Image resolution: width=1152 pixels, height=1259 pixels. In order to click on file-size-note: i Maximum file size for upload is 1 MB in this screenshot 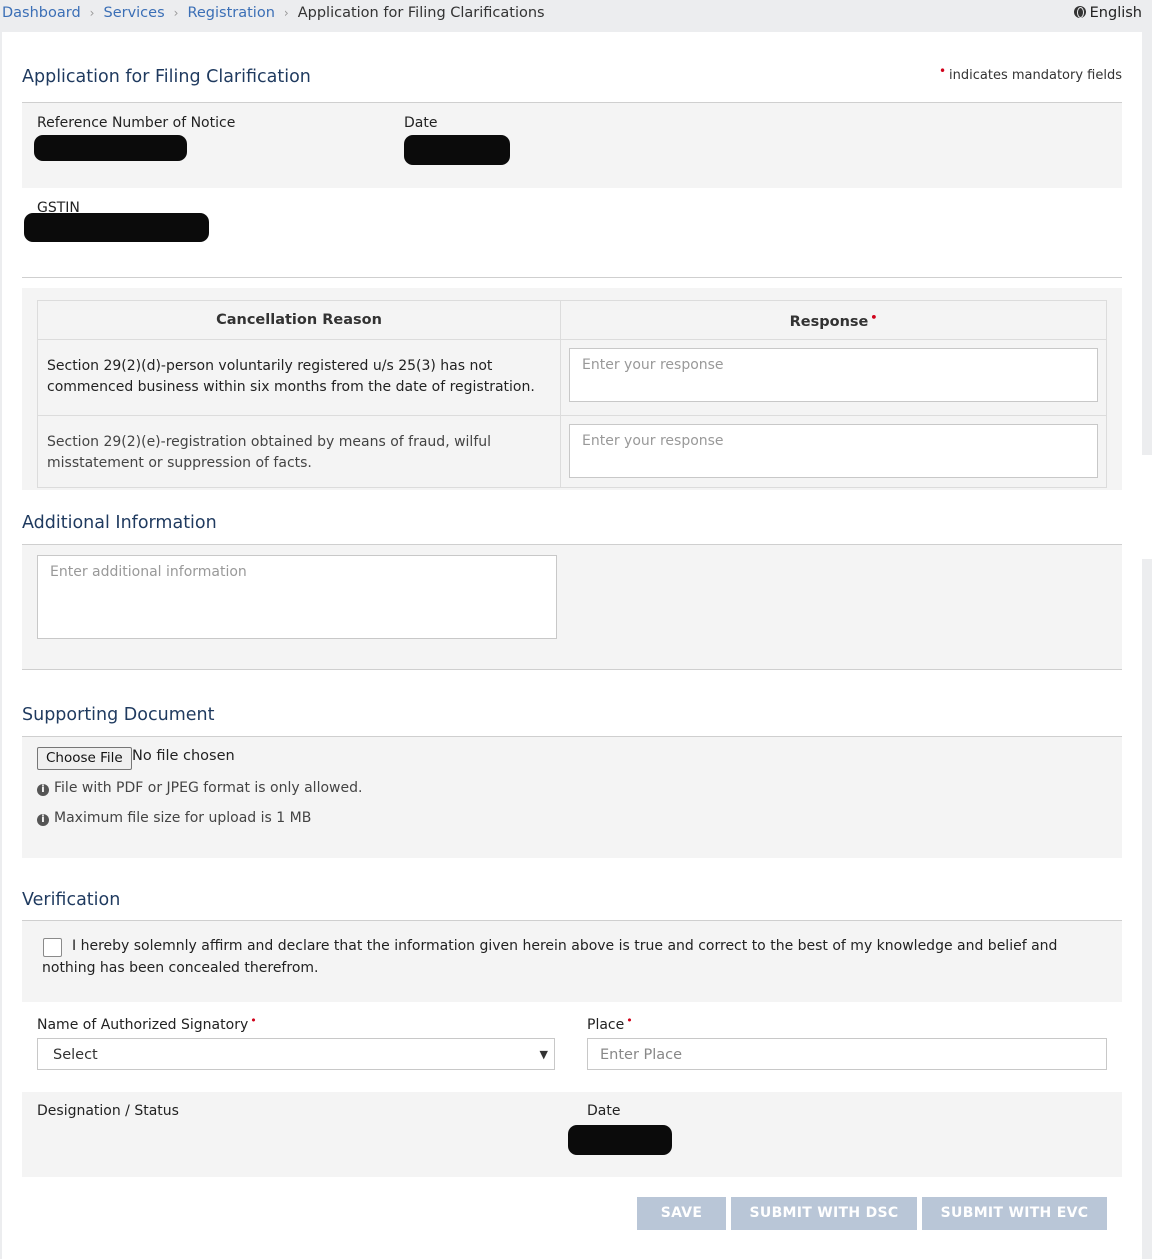, I will do `click(174, 818)`.